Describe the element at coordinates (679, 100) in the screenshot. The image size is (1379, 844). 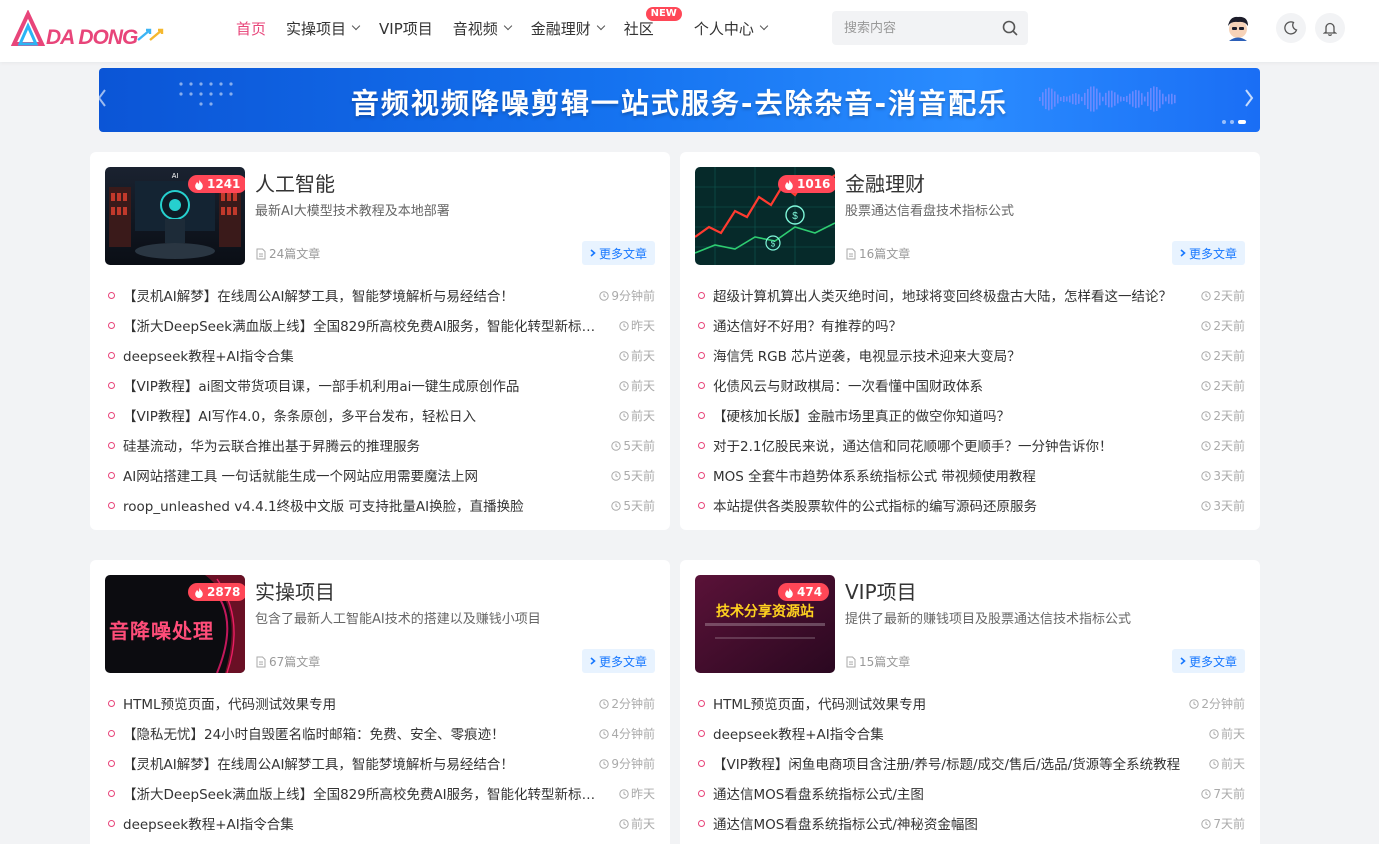
I see `promo-banner: 音频视频降噪剪辑一站式服务-去除杂音-消音配乐` at that location.